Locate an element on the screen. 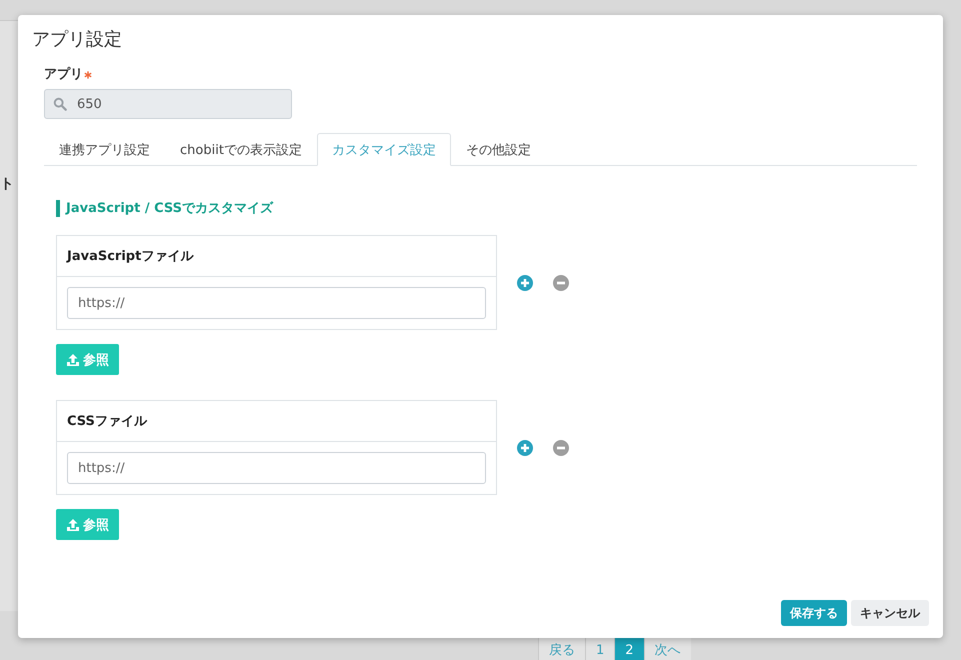 Image resolution: width=961 pixels, height=660 pixels. panel-heading: CSSファイル is located at coordinates (107, 421).